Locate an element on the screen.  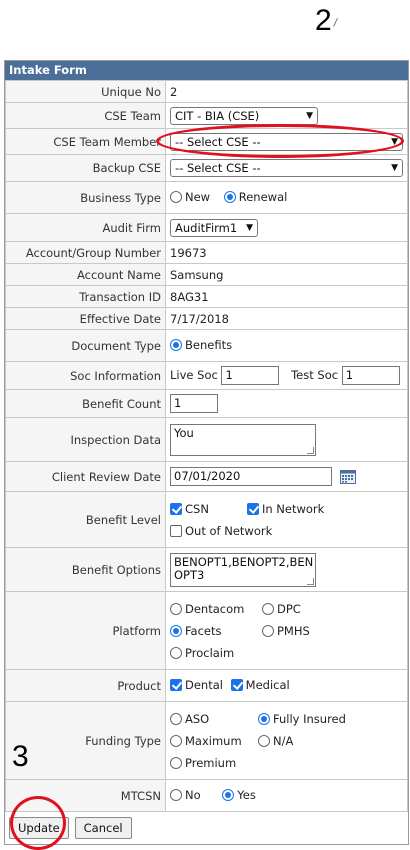
mtcsn-yes-option: Yes is located at coordinates (239, 795).